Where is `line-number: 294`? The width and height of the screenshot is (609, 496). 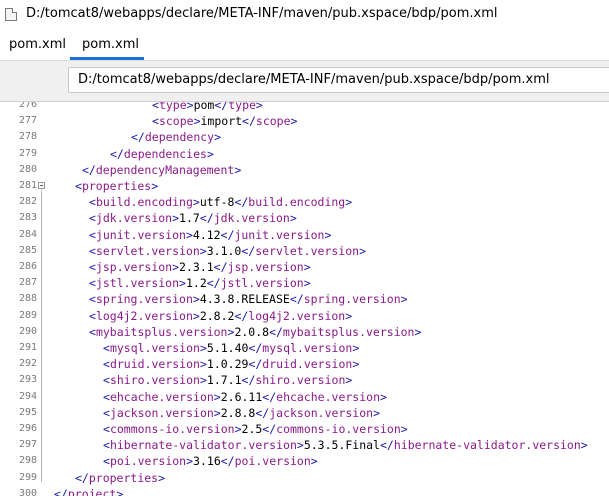
line-number: 294 is located at coordinates (28, 396).